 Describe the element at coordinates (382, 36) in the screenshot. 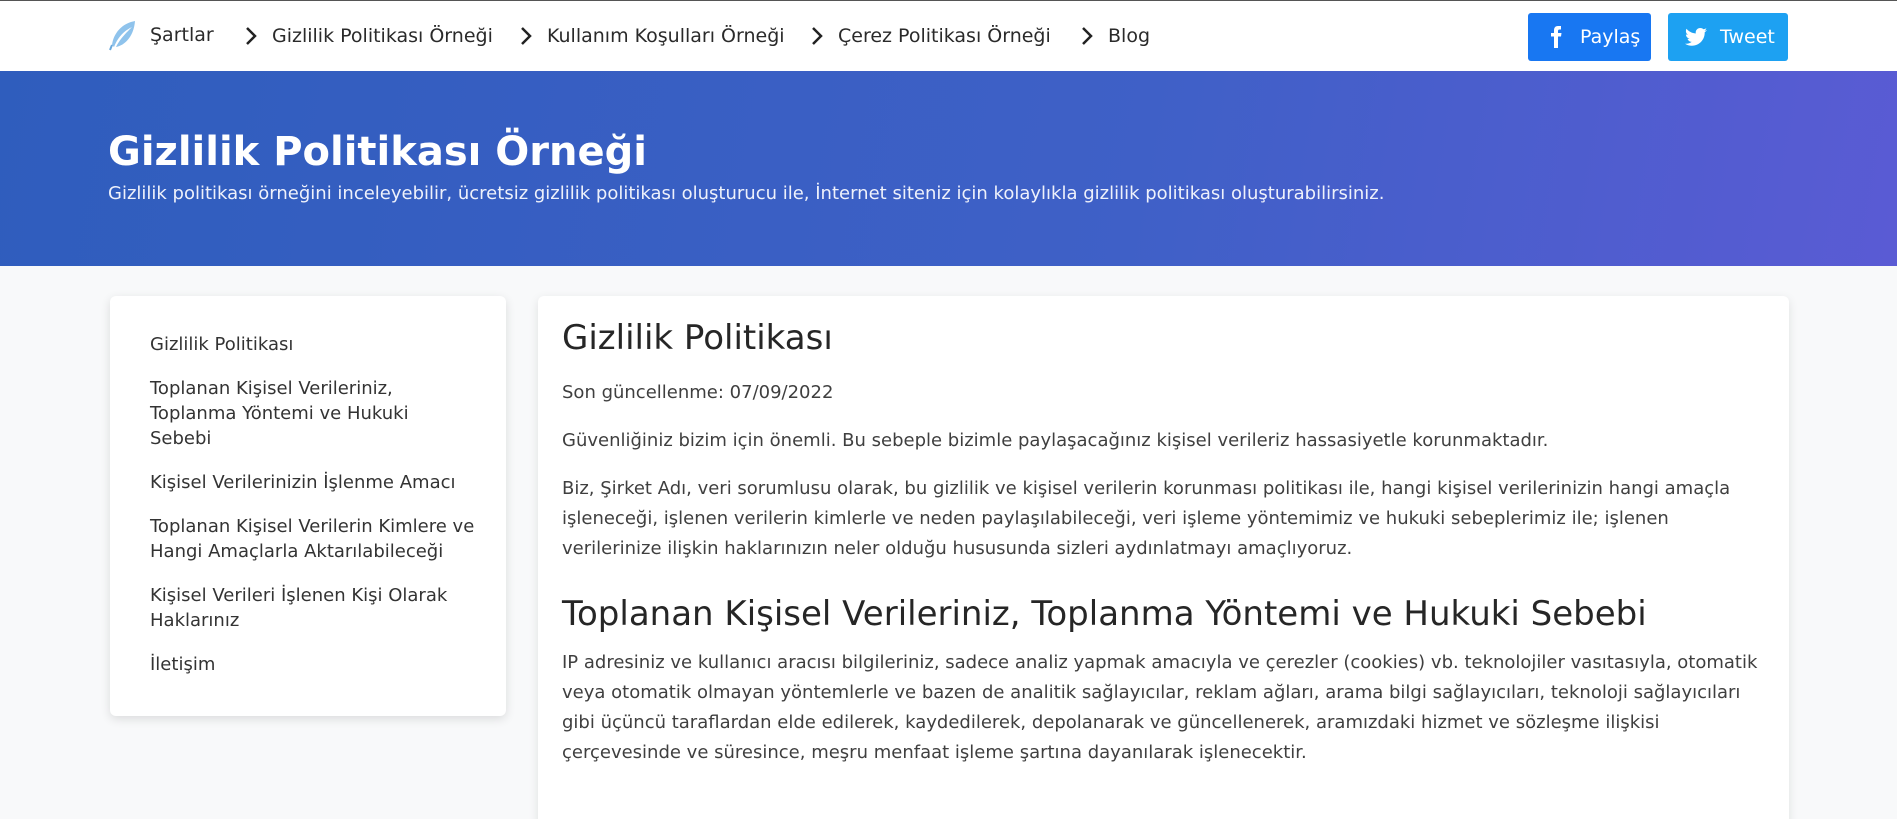

I see `nav-item-label: Gizlilik Politikası Örneği` at that location.